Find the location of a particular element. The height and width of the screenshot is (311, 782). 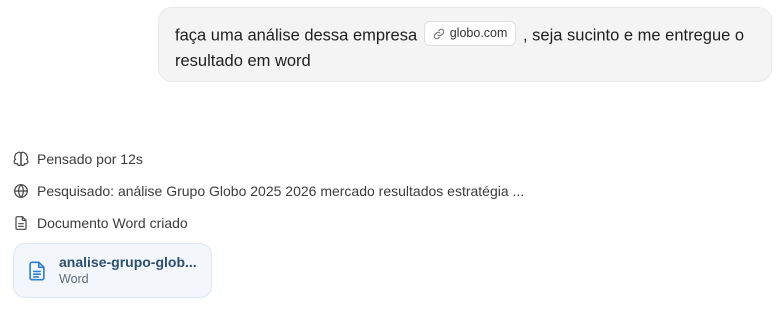

brain-icon is located at coordinates (21, 159).